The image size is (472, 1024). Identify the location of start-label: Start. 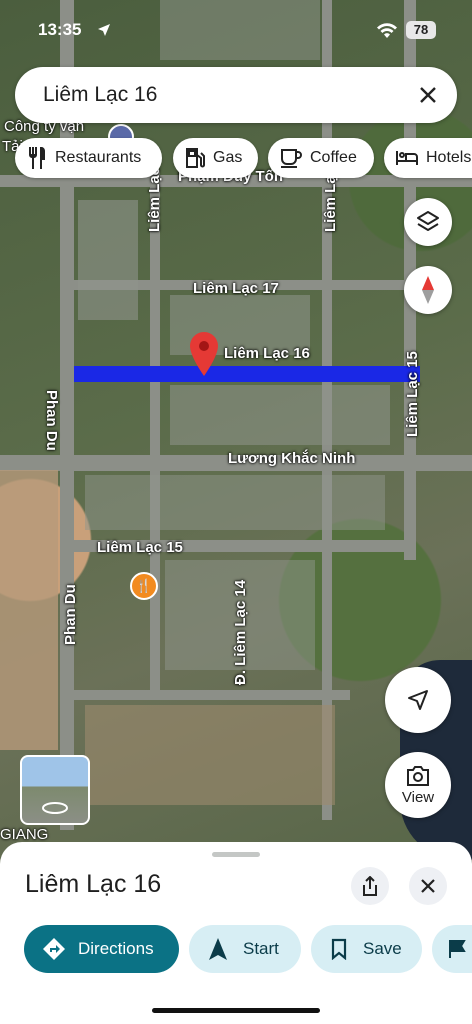
(261, 948).